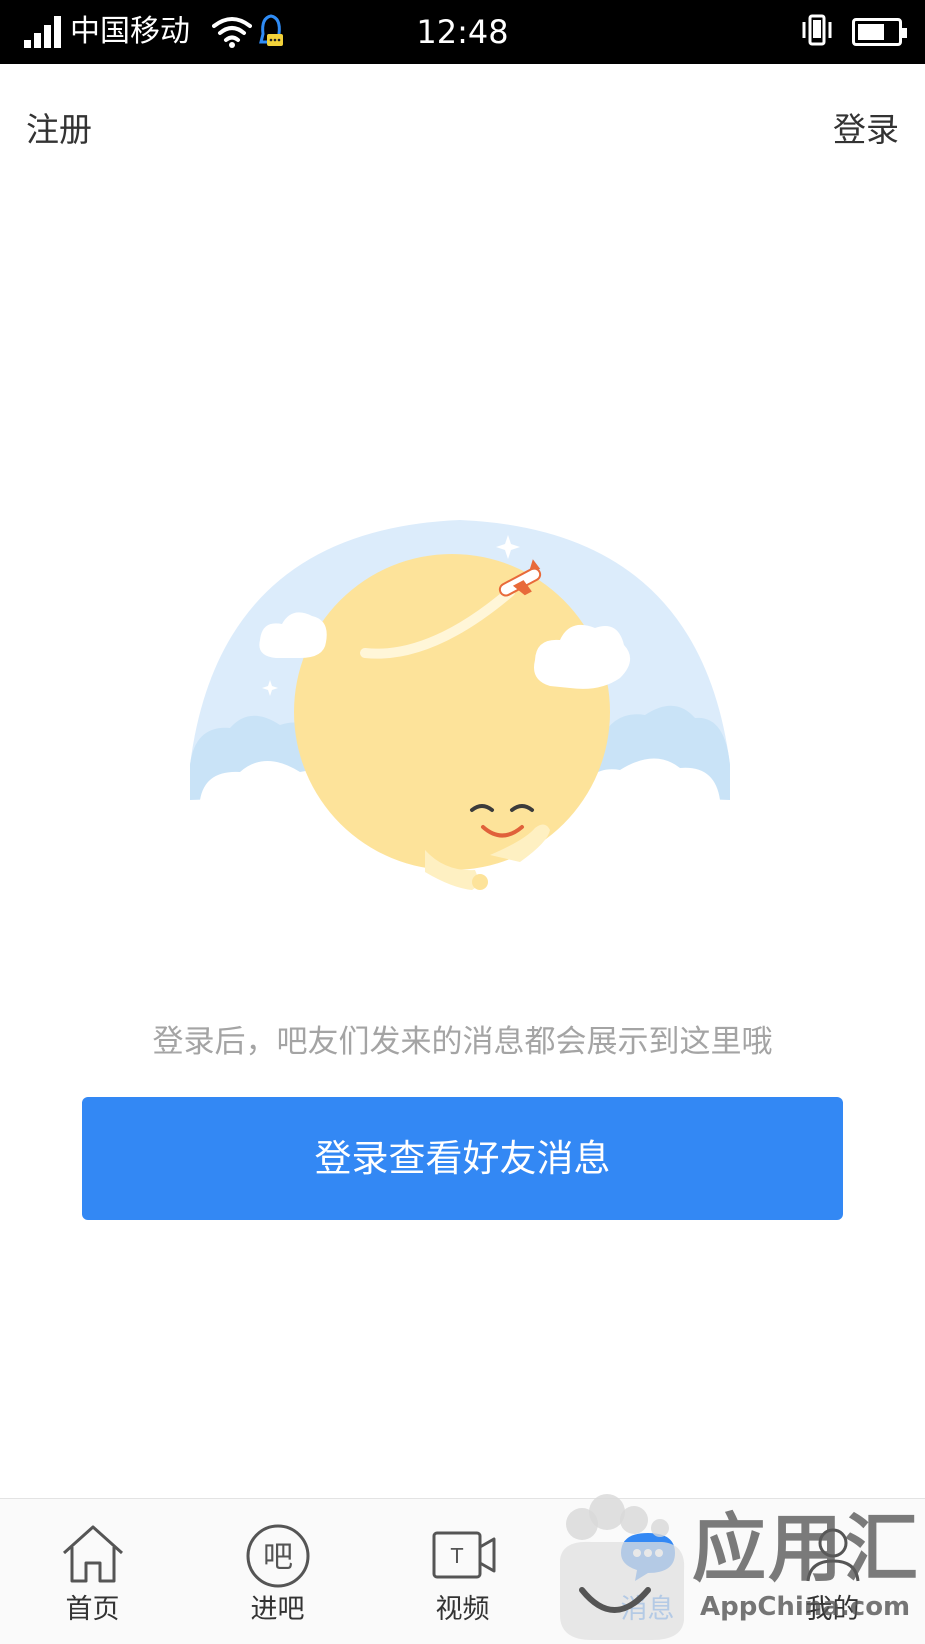 Image resolution: width=925 pixels, height=1644 pixels. Describe the element at coordinates (277, 1609) in the screenshot. I see `tab-enter-bar-label: 进吧` at that location.